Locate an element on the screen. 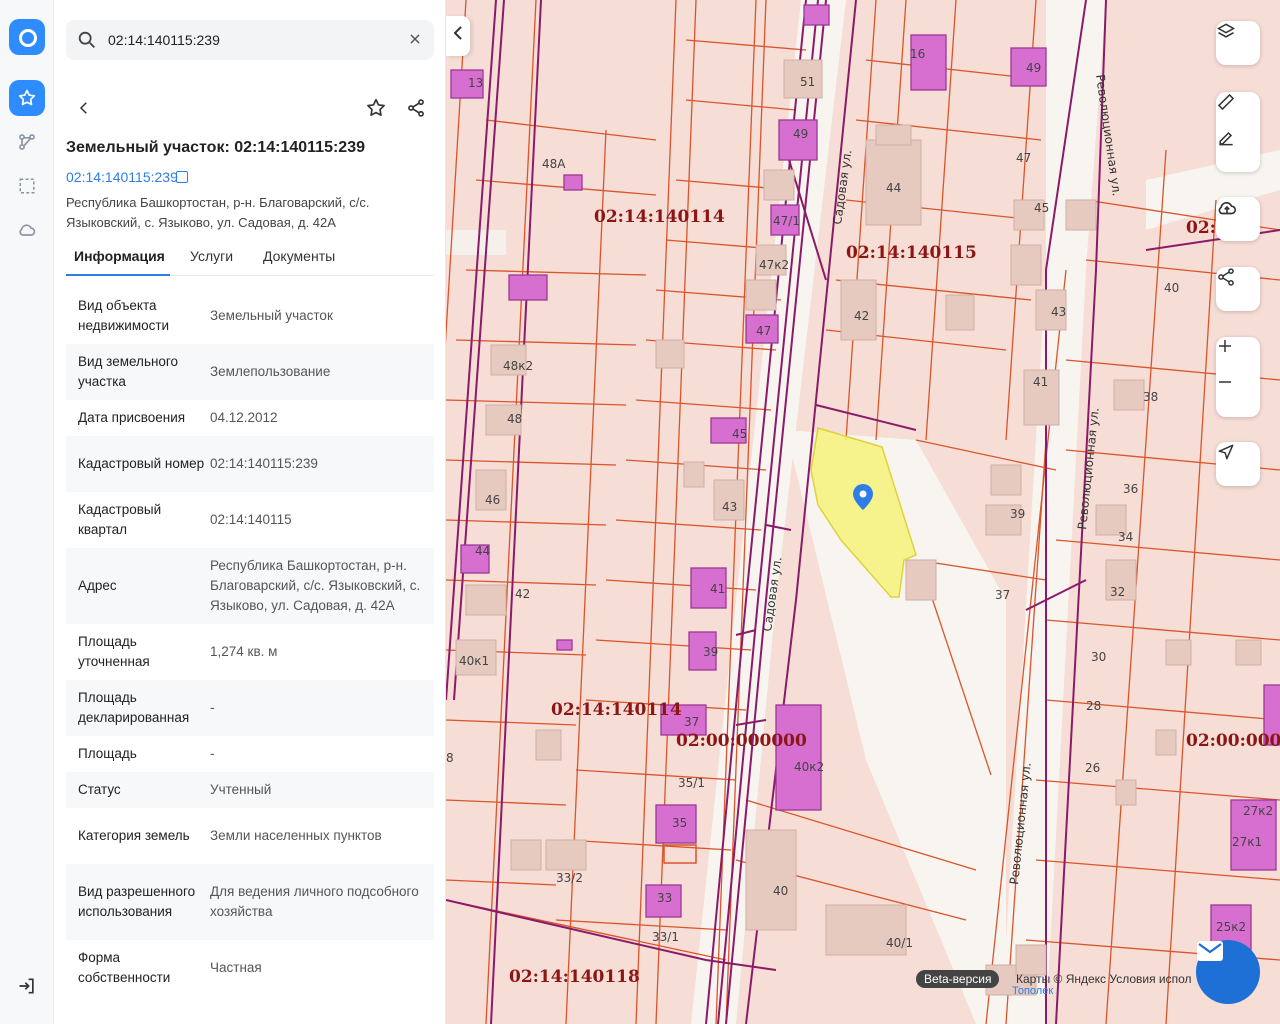  house-number: 44 is located at coordinates (482, 551).